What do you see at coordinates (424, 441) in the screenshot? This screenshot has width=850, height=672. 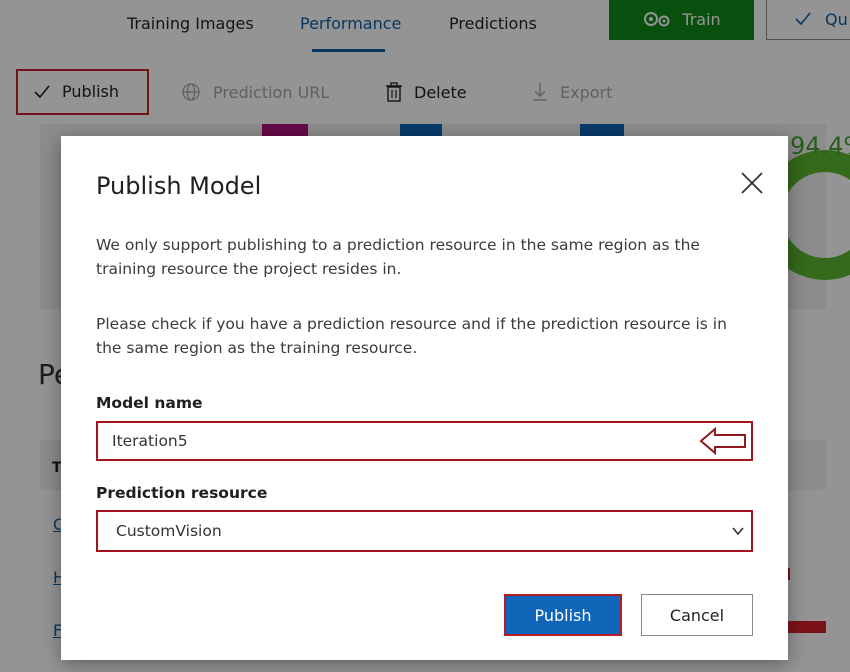 I see `model-name-input` at bounding box center [424, 441].